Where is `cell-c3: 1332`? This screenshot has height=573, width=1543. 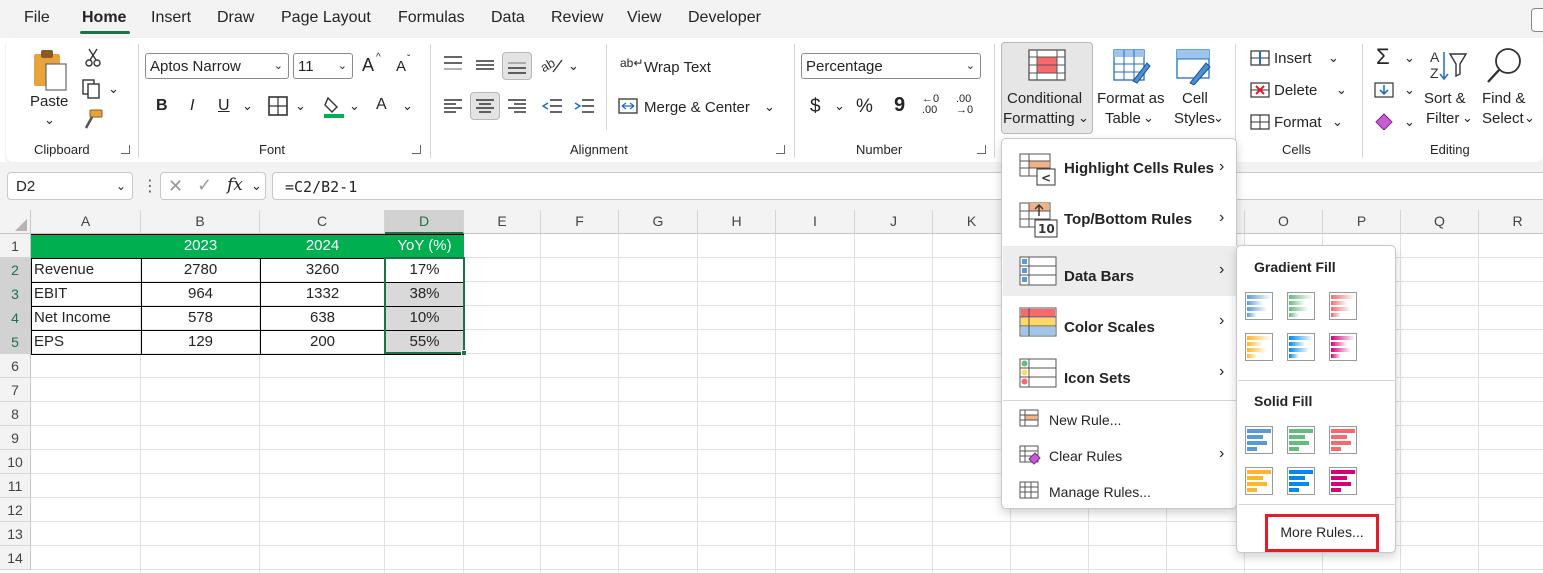 cell-c3: 1332 is located at coordinates (322, 294).